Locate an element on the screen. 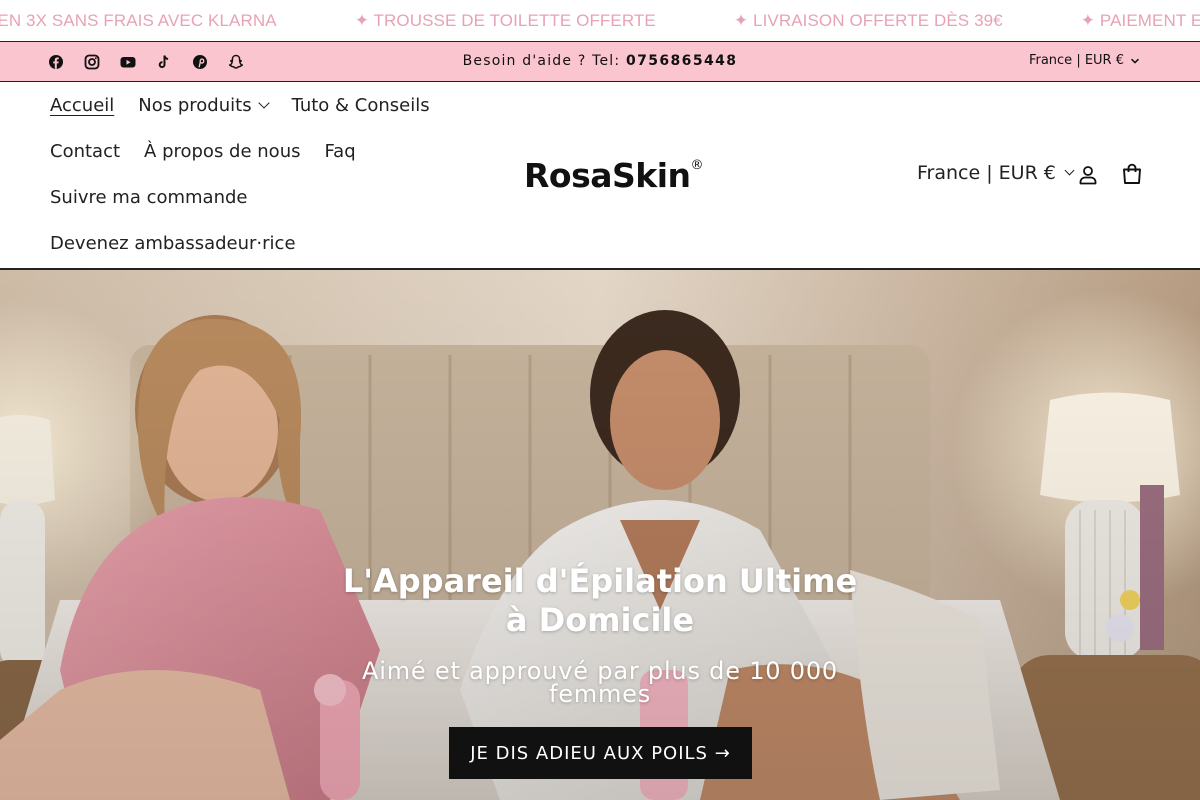  locale-selector: France | EUR € is located at coordinates (996, 173).